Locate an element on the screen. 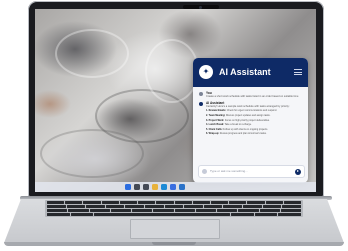  assistant-header: ✦ AI Assistant is located at coordinates (250, 72).